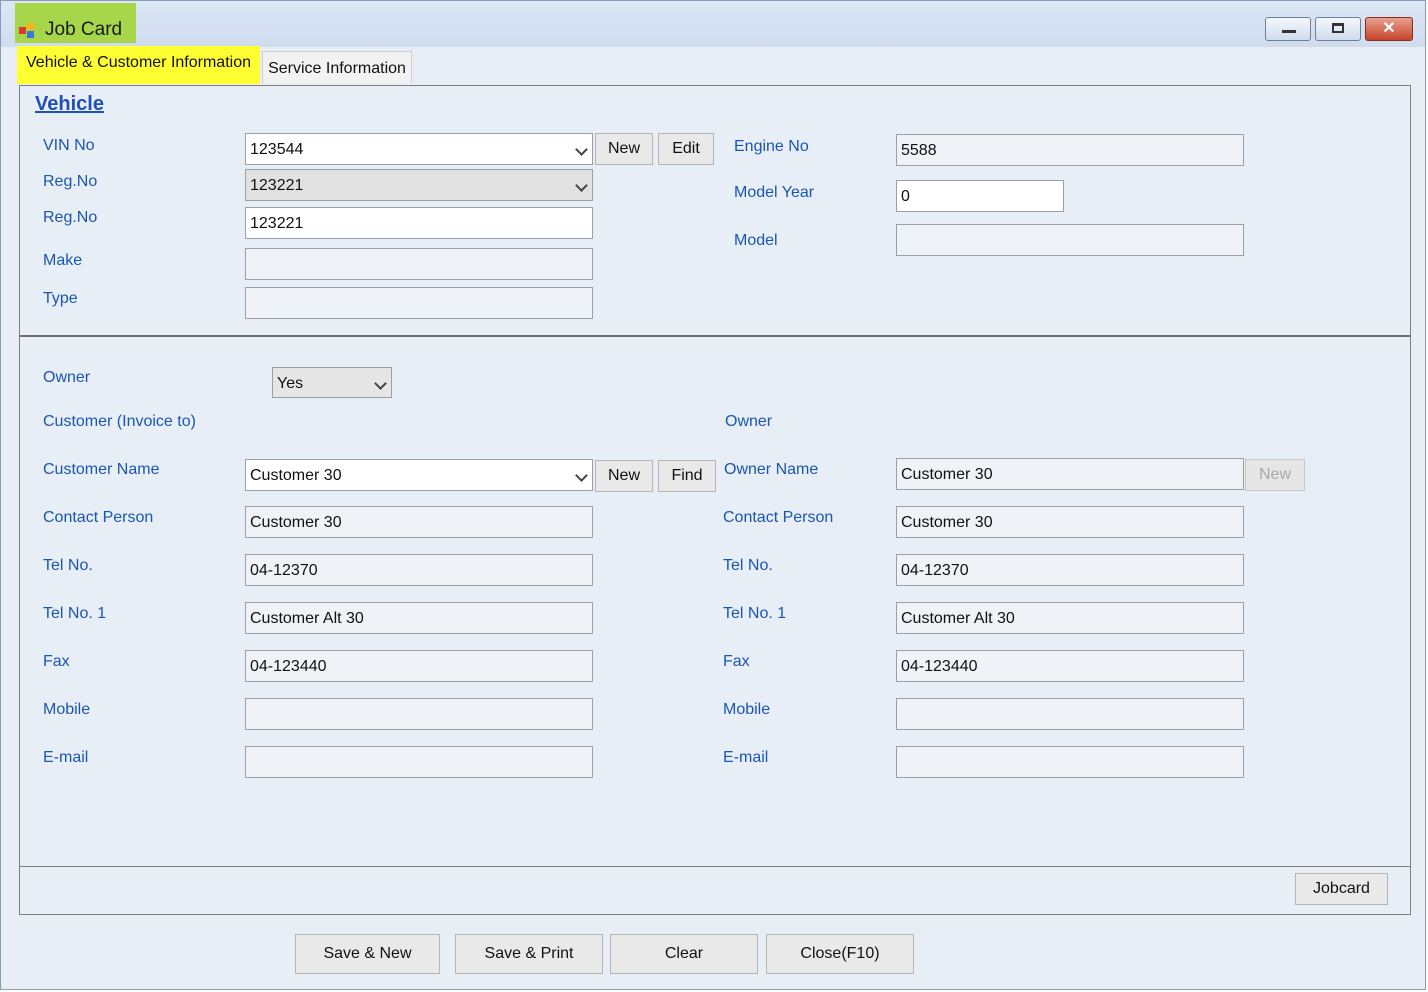 The height and width of the screenshot is (992, 1428). What do you see at coordinates (1275, 475) in the screenshot?
I see `owner-new-button: New` at bounding box center [1275, 475].